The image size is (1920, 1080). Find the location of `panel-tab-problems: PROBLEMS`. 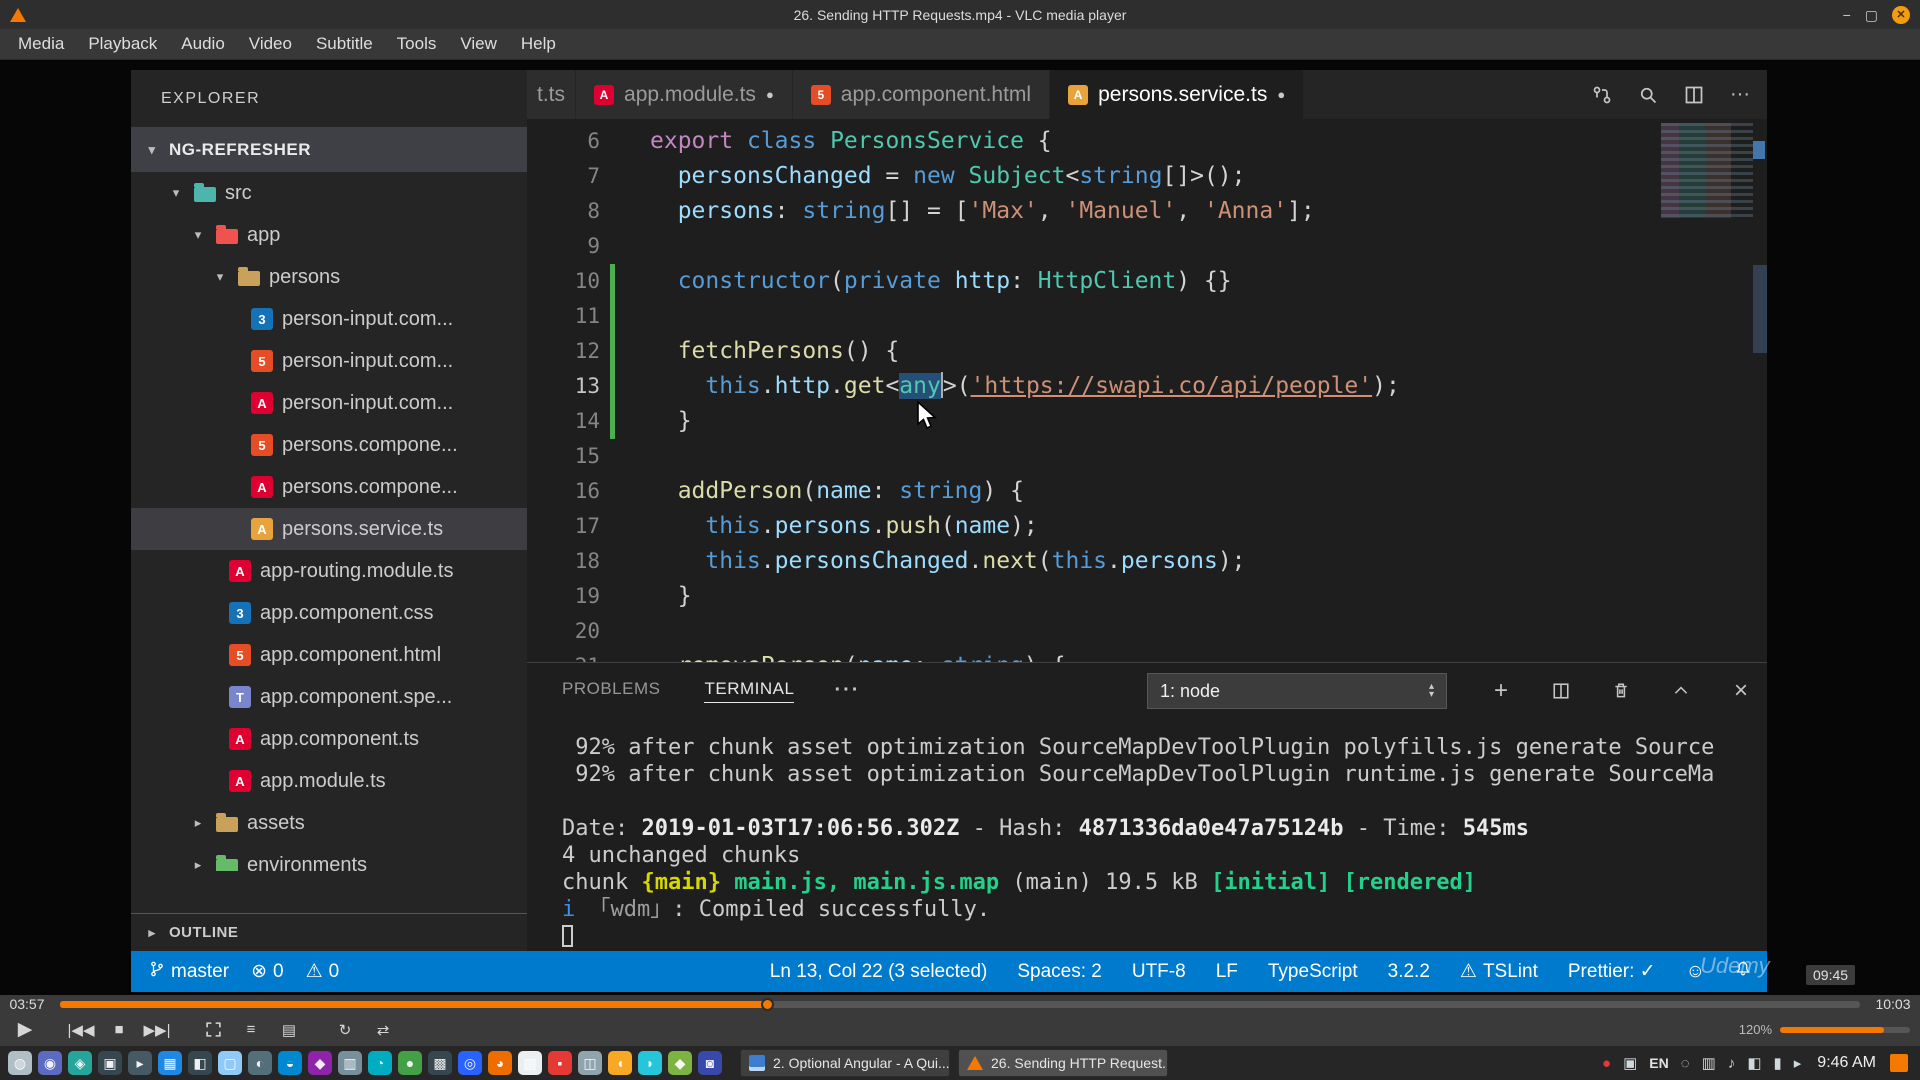

panel-tab-problems: PROBLEMS is located at coordinates (611, 691).